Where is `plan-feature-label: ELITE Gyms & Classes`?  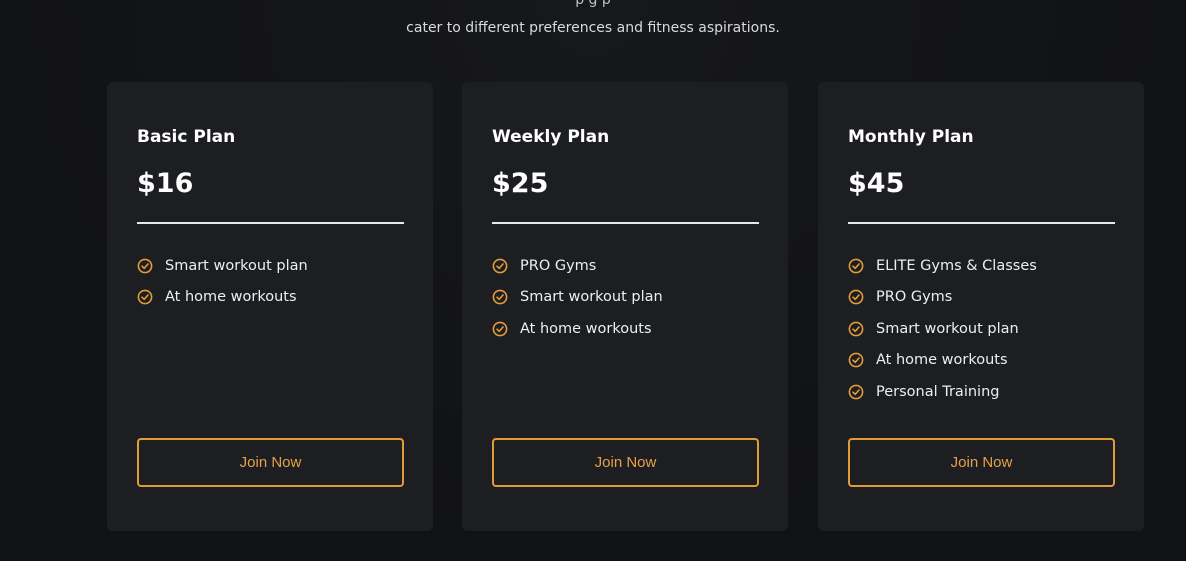 plan-feature-label: ELITE Gyms & Classes is located at coordinates (956, 265).